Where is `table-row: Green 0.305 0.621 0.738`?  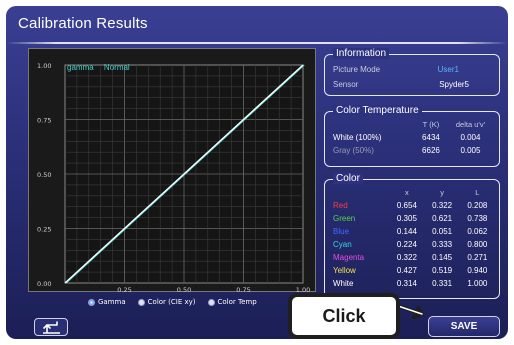 table-row: Green 0.305 0.621 0.738 is located at coordinates (413, 218).